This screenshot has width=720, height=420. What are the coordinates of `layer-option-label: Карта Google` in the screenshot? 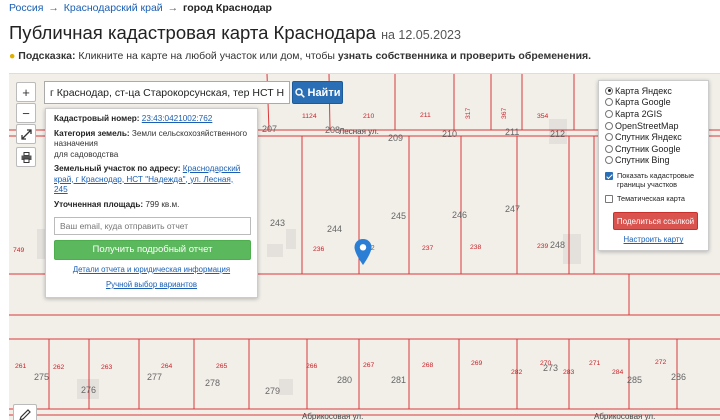 It's located at (643, 102).